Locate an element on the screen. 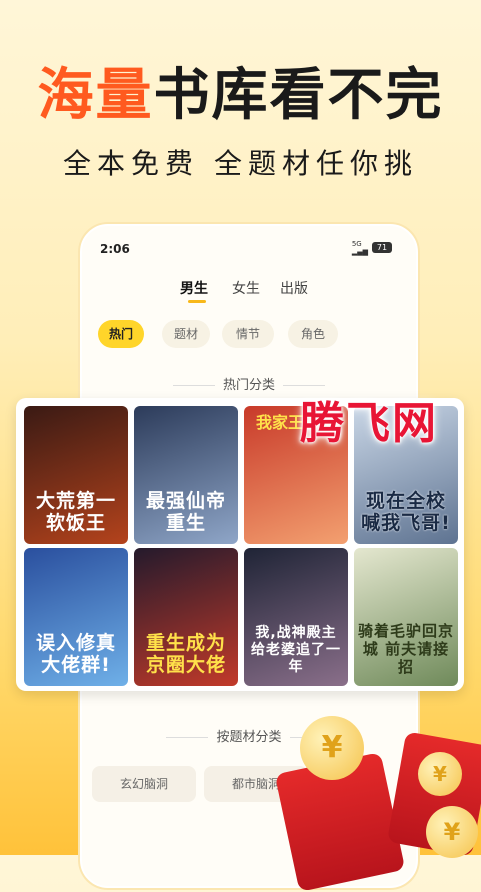 This screenshot has height=892, width=481. theme-section-header: 按题材分类 is located at coordinates (249, 735).